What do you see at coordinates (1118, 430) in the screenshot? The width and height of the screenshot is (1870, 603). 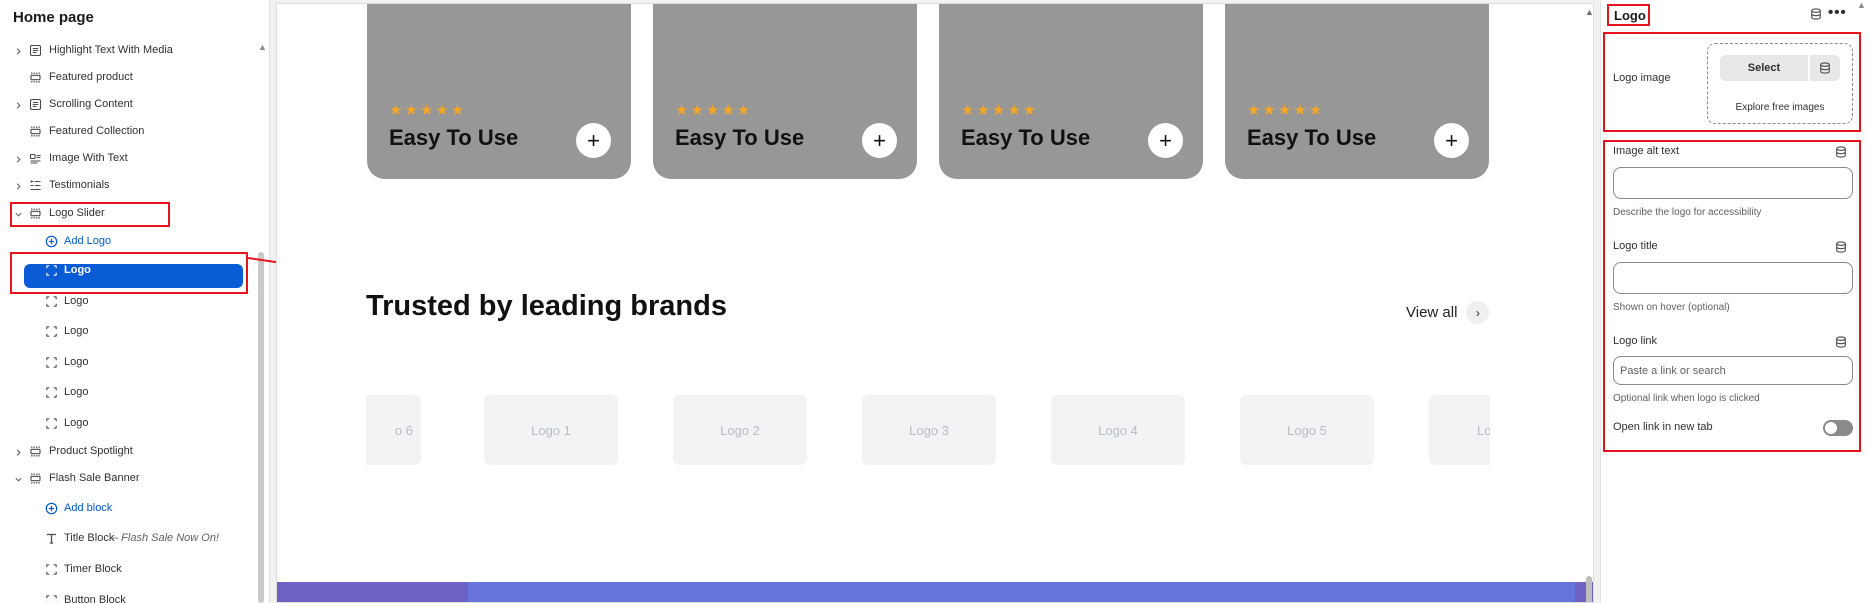 I see `logo-tile: Logo 4` at bounding box center [1118, 430].